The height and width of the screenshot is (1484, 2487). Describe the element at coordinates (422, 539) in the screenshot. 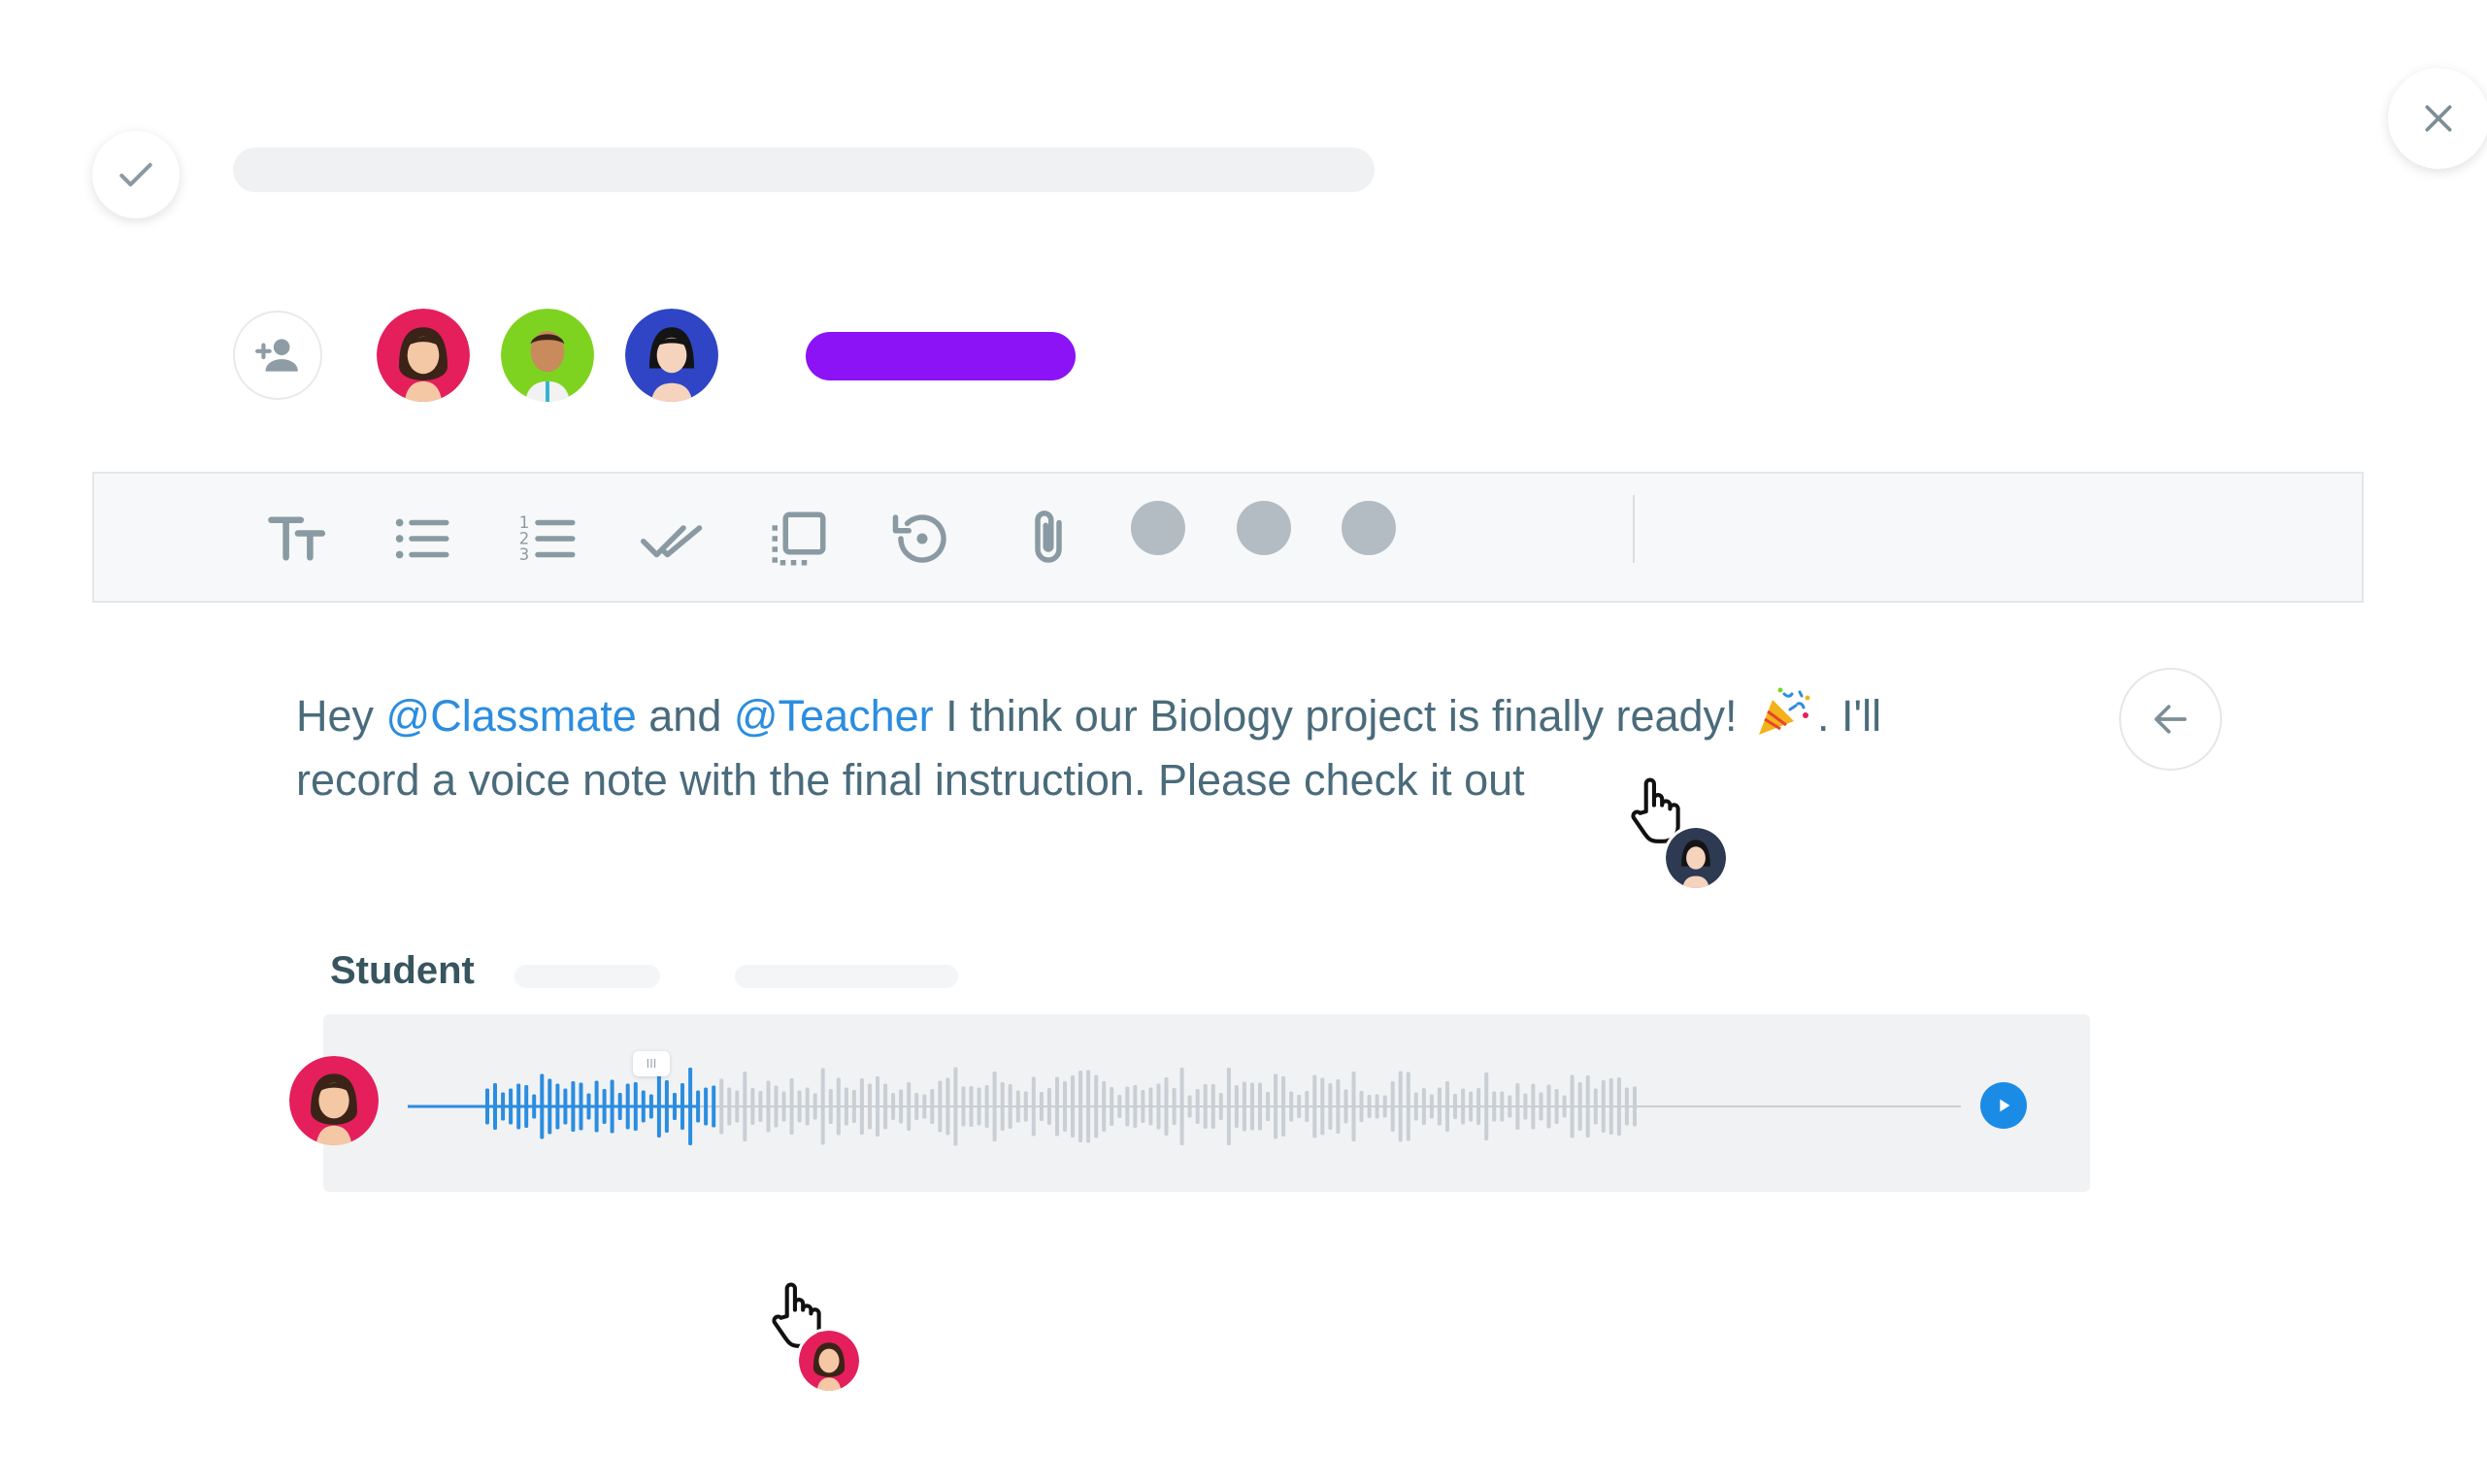

I see `bullet-list-button` at that location.